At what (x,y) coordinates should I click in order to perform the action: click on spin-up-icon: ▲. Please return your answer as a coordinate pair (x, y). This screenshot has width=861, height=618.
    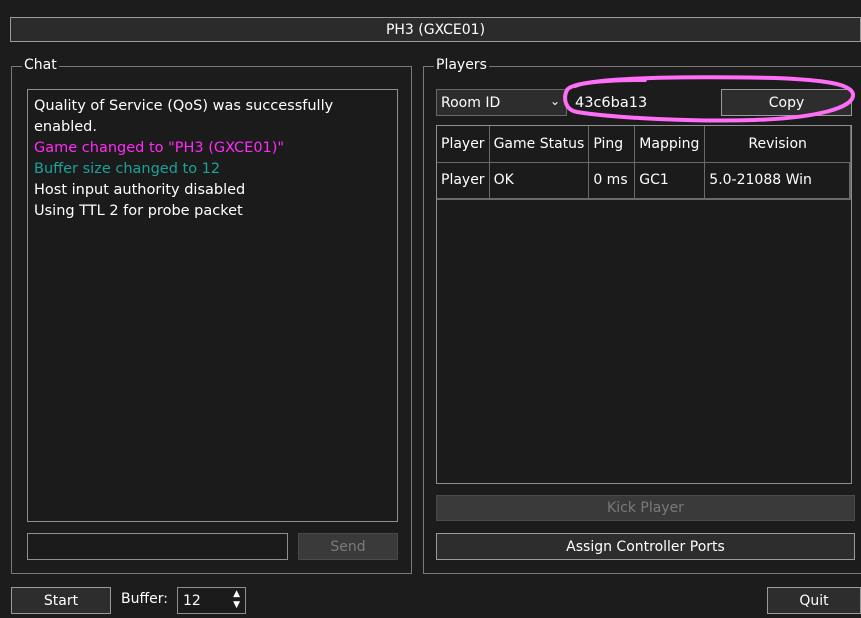
    Looking at the image, I should click on (236, 594).